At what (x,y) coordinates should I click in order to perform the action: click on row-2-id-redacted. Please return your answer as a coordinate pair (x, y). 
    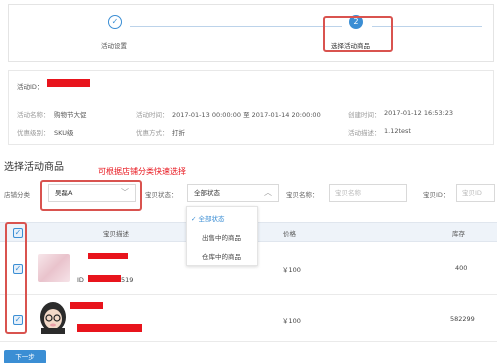
    Looking at the image, I should click on (109, 328).